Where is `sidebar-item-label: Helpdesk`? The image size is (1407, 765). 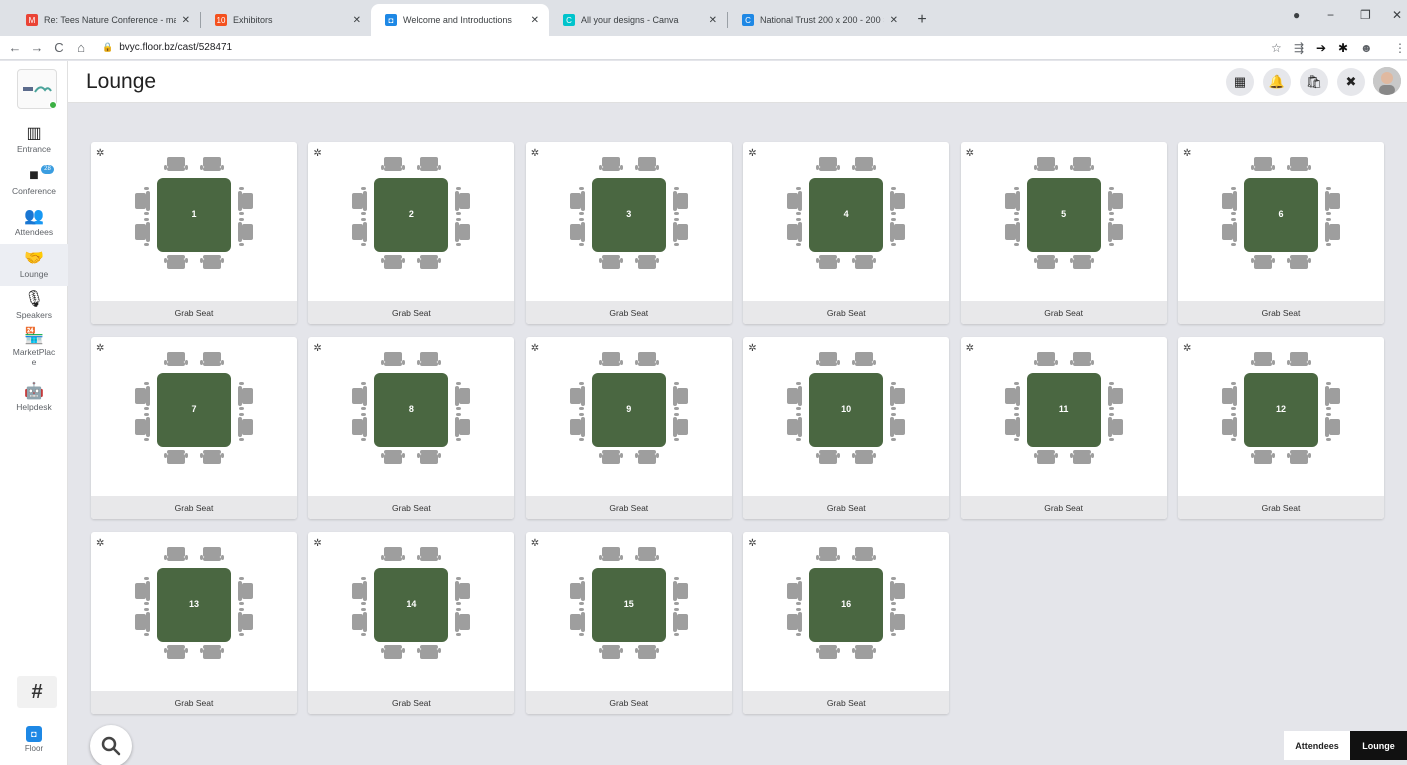
sidebar-item-label: Helpdesk is located at coordinates (34, 407).